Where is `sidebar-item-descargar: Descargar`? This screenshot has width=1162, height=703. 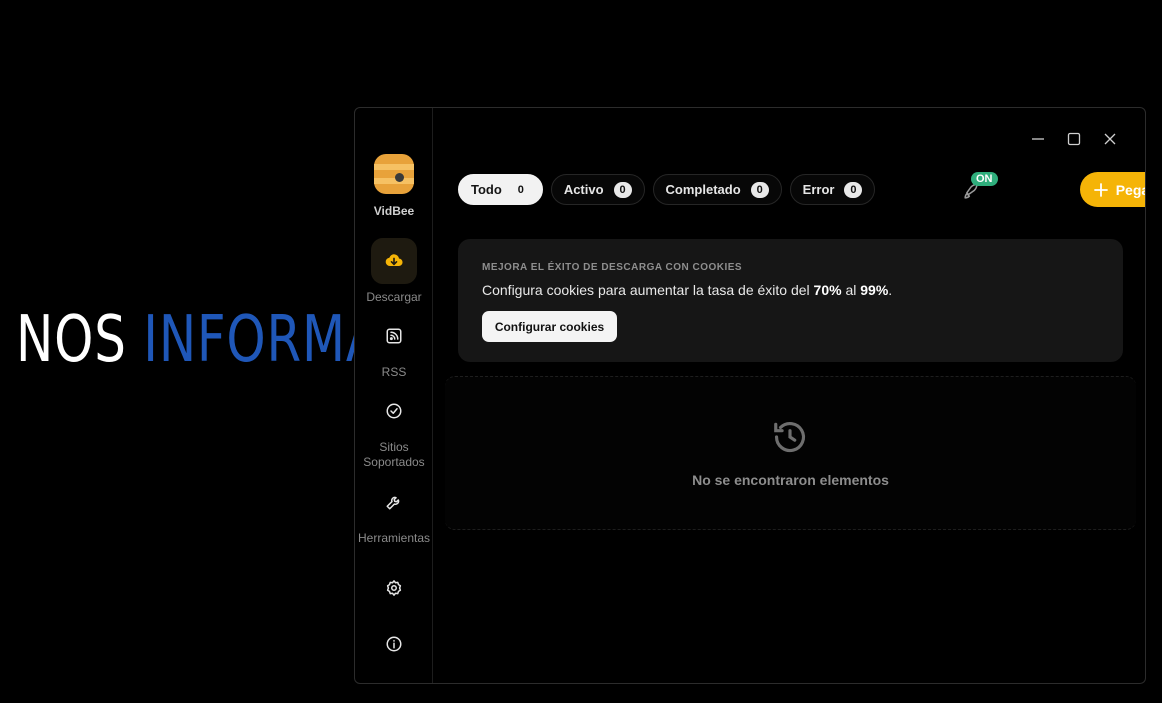
sidebar-item-descargar: Descargar is located at coordinates (394, 271).